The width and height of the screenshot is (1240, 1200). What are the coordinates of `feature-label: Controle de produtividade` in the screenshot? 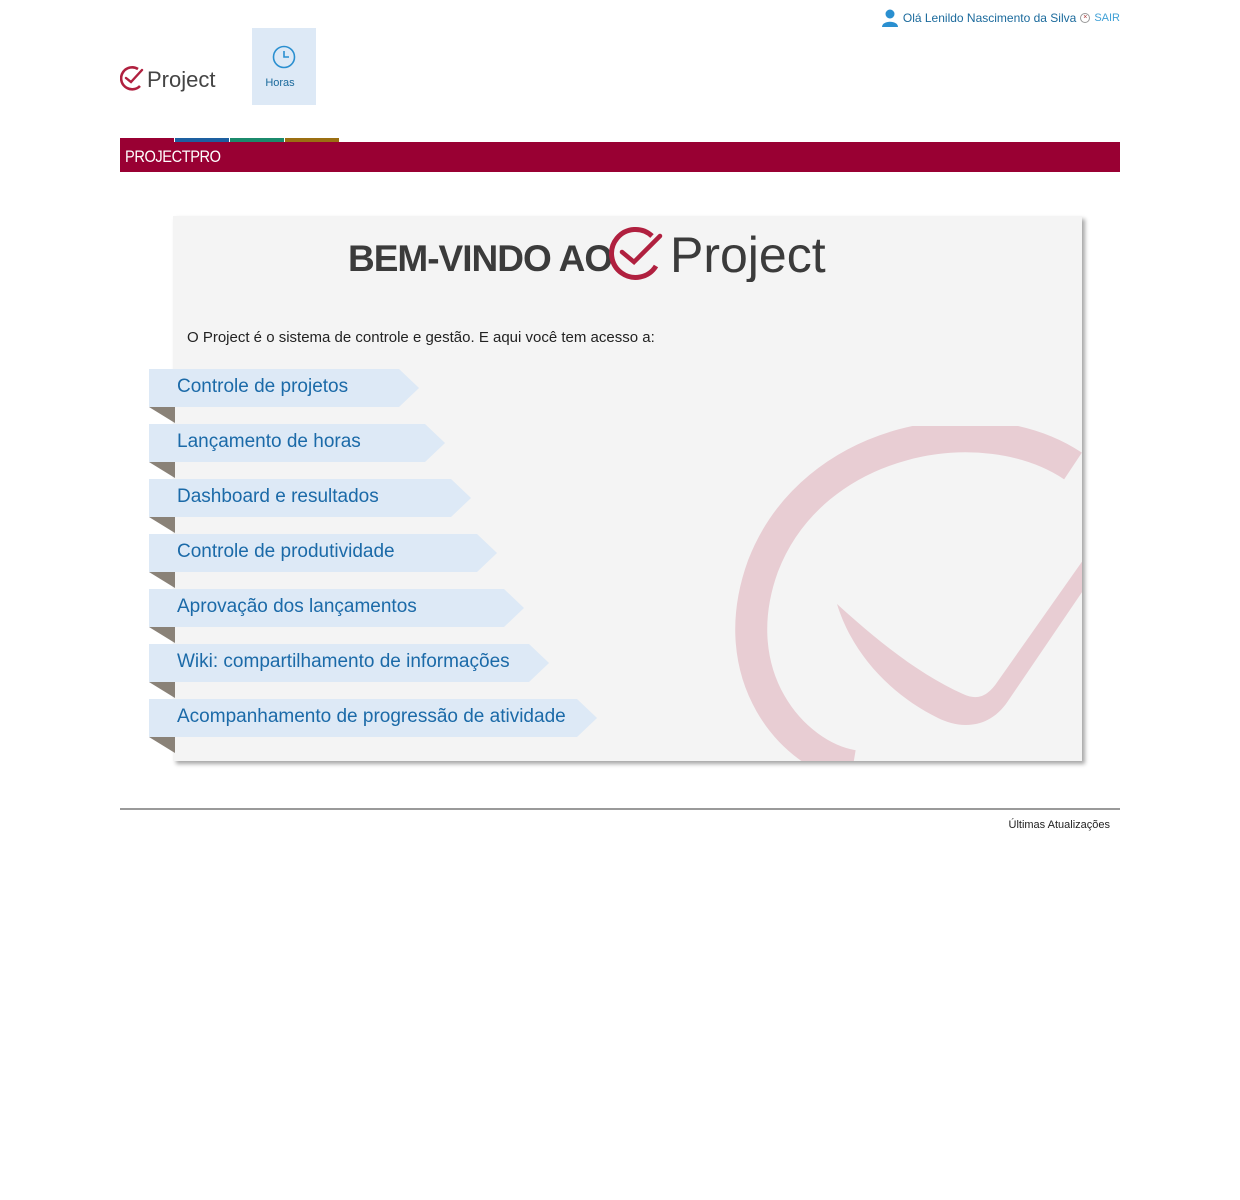 It's located at (286, 551).